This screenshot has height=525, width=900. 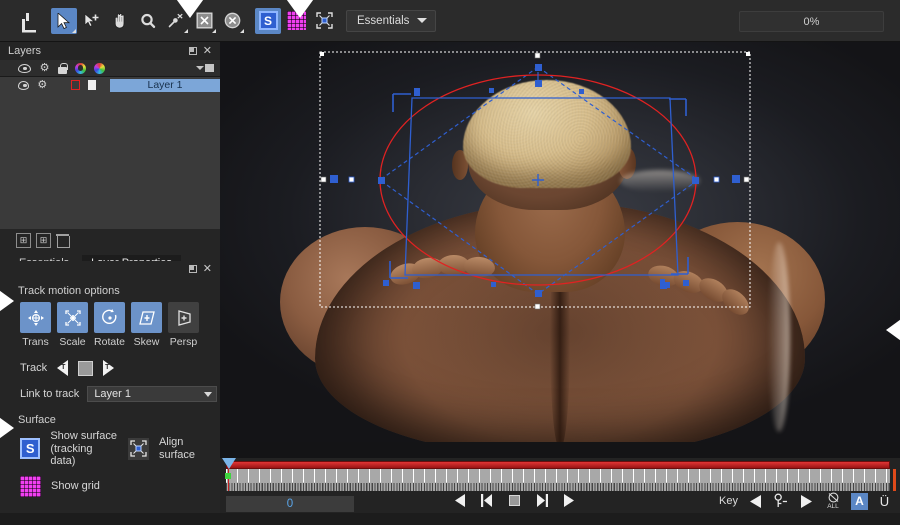 I want to click on u-key-button: Ü, so click(x=884, y=501).